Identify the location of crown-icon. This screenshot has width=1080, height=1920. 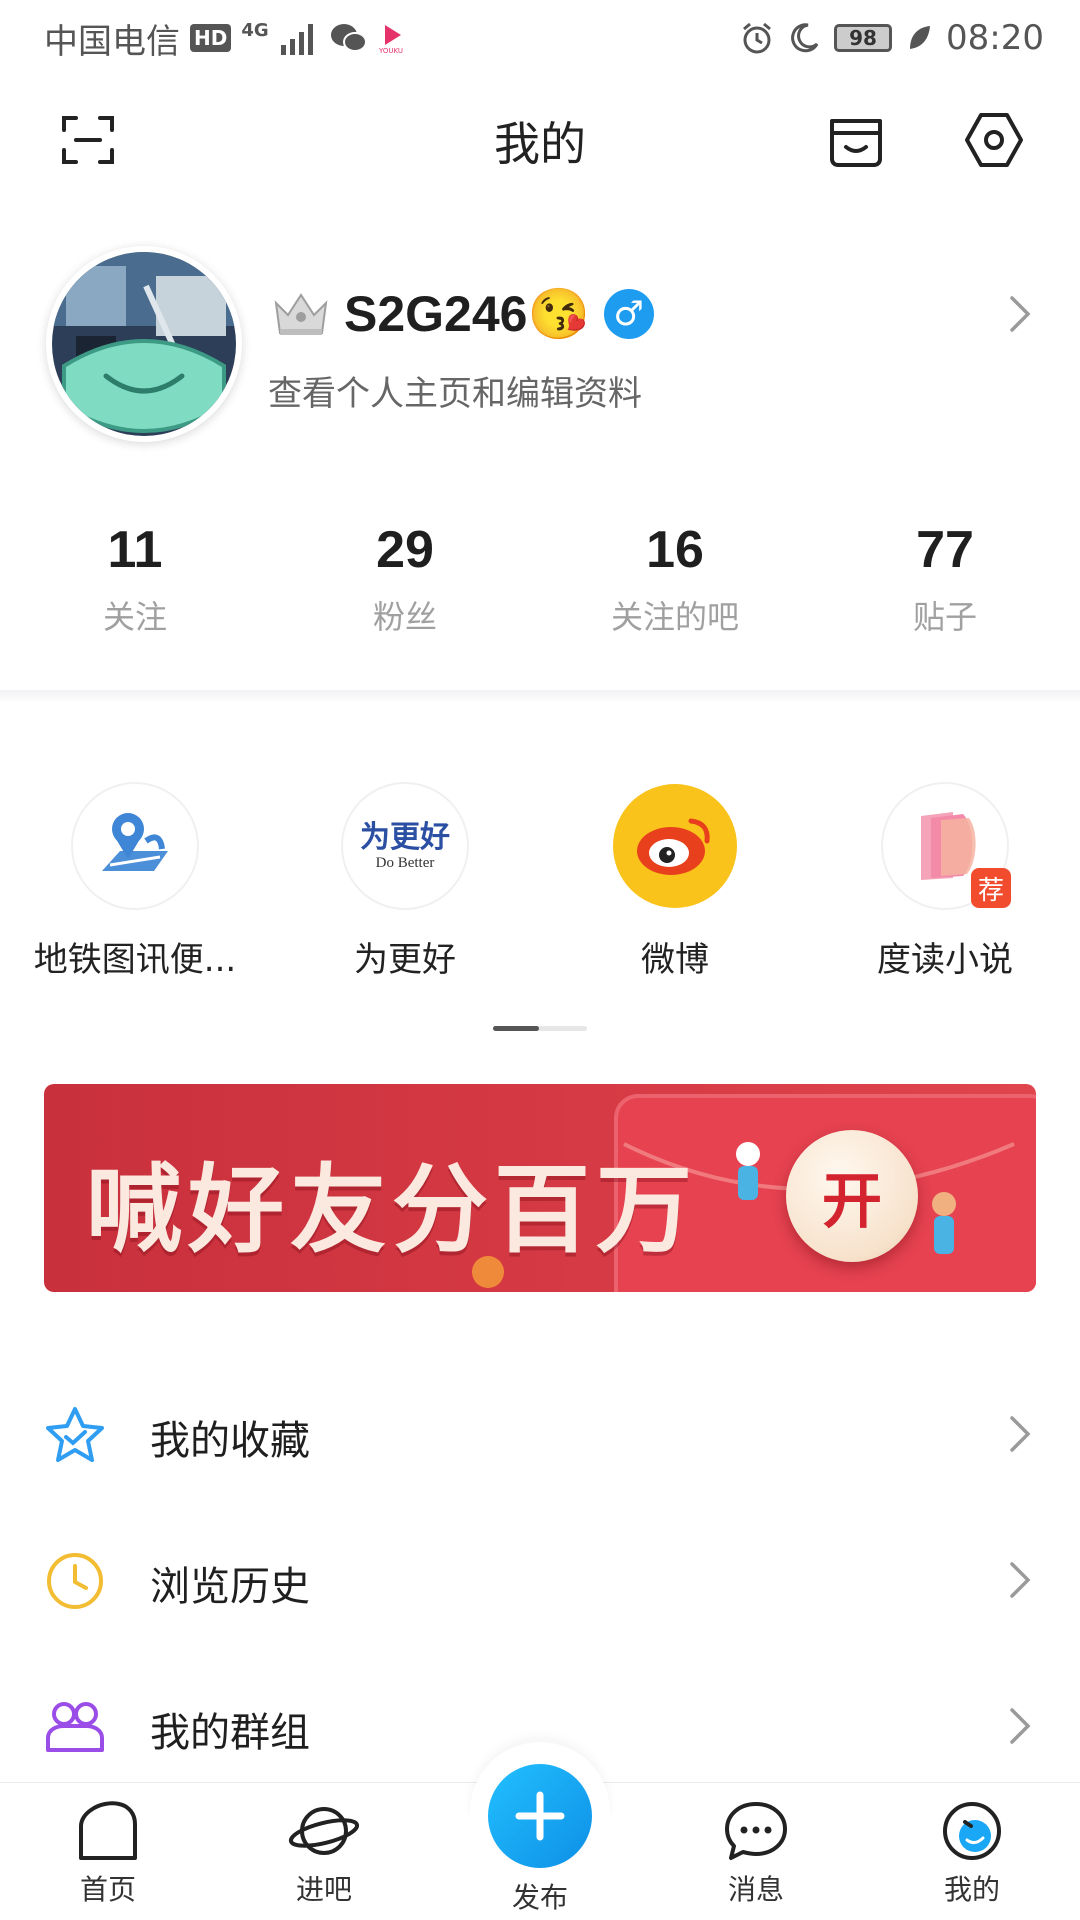
(301, 314).